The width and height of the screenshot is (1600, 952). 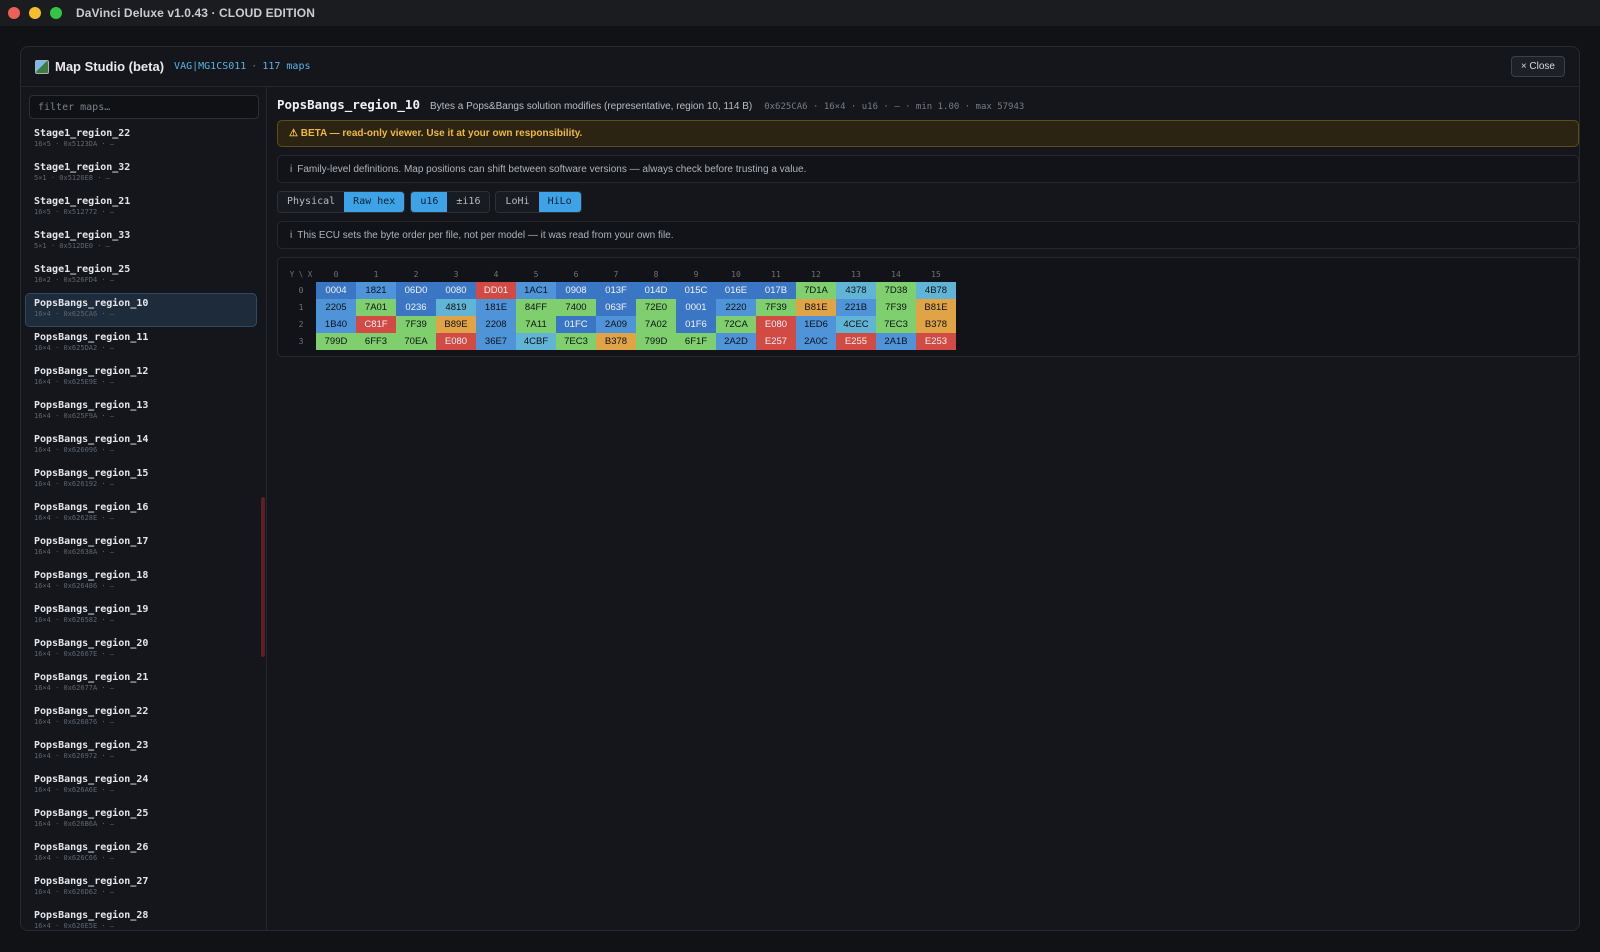 I want to click on map-list-item: Stage1_region_33 5×1 · 0x512DE0 · —, so click(x=141, y=242).